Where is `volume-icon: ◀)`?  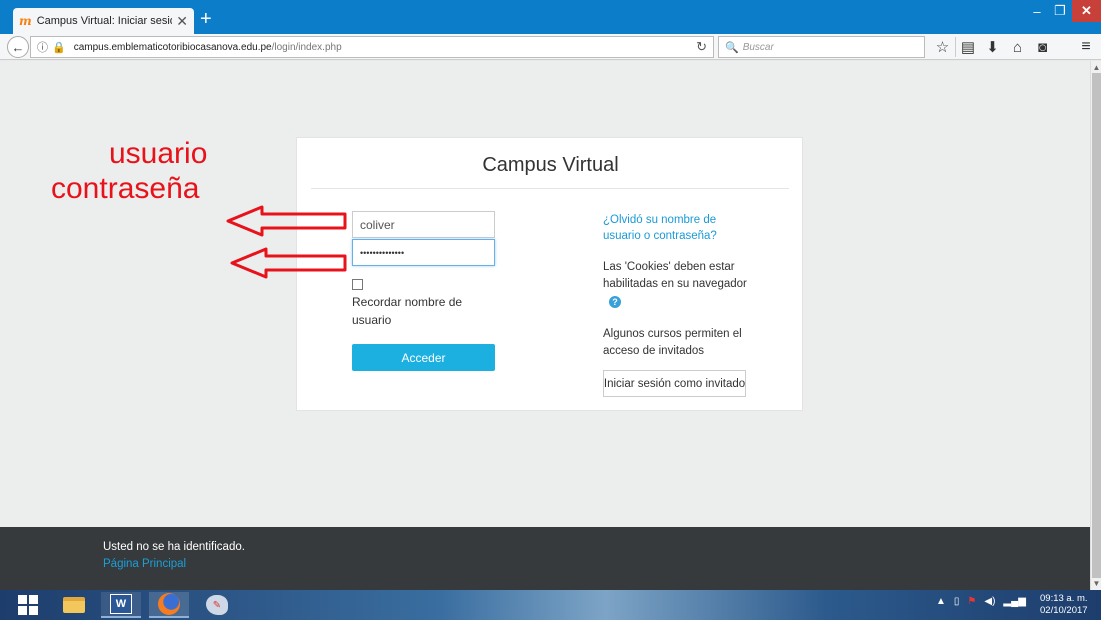 volume-icon: ◀) is located at coordinates (989, 601).